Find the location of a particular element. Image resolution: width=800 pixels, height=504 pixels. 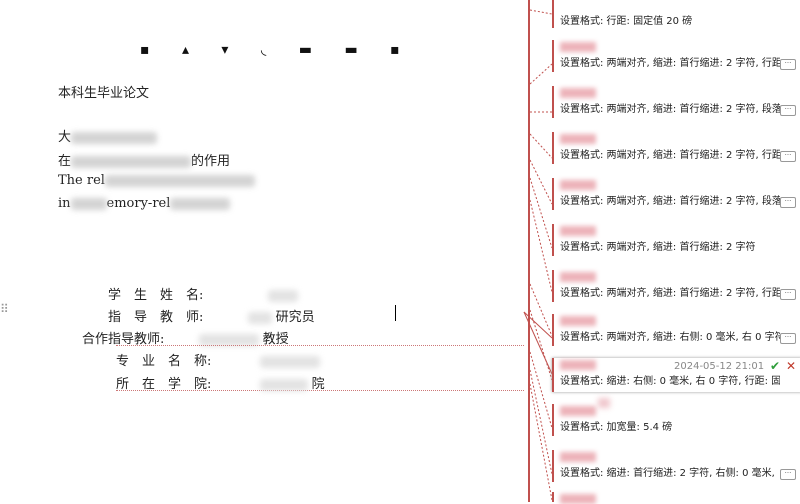

comment-text: 设置格式: 两端对齐, 缩进: 首行缩进: 2 字符 is located at coordinates (658, 247).